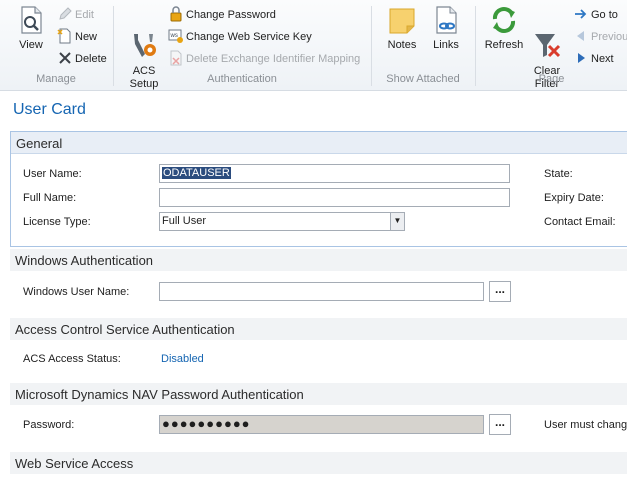  Describe the element at coordinates (76, 292) in the screenshot. I see `windows-user-name-label: Windows User Name:` at that location.